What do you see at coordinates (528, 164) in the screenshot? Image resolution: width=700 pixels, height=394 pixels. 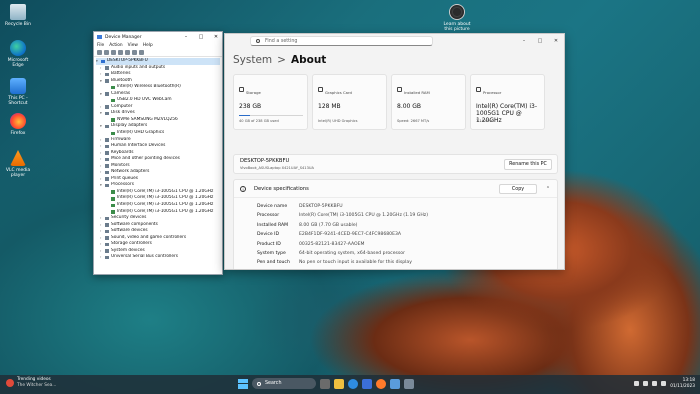 I see `rename-pc-button: Rename this PC` at bounding box center [528, 164].